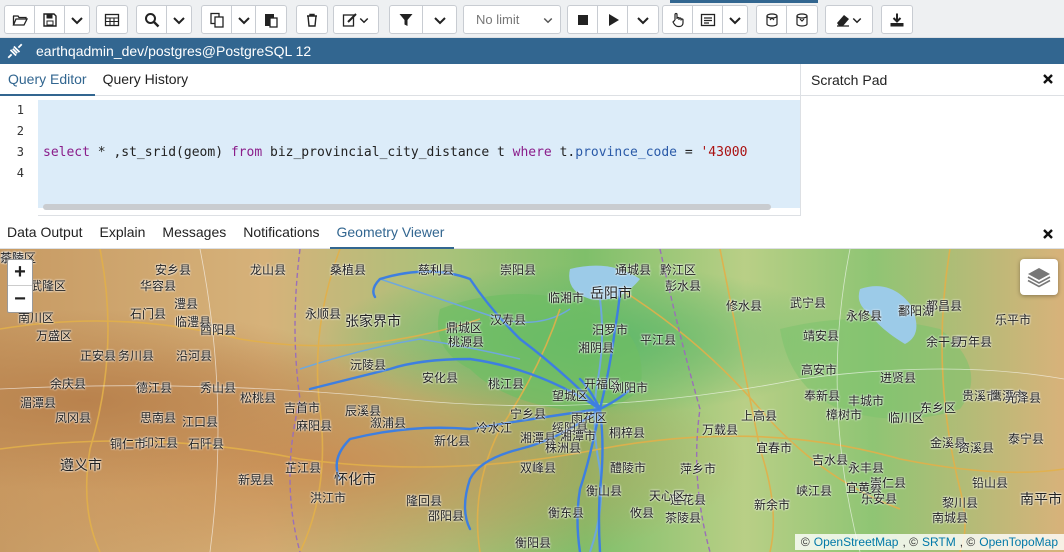 The image size is (1064, 552). I want to click on map-place-label: 光泽县, so click(1023, 398).